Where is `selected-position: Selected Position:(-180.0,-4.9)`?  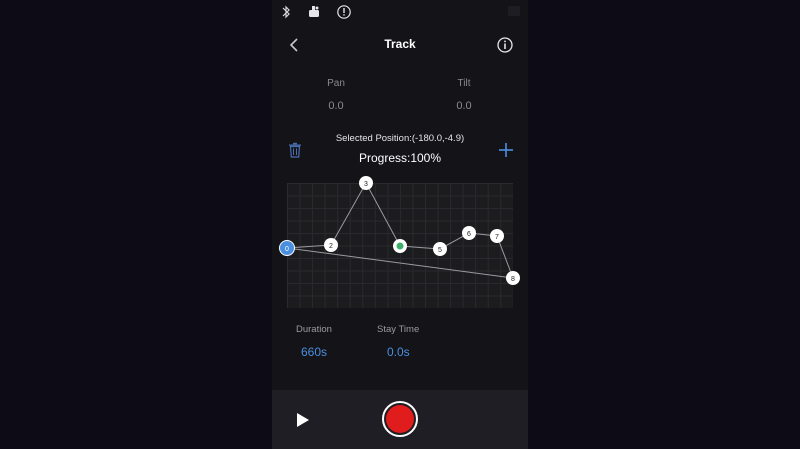
selected-position: Selected Position:(-180.0,-4.9) is located at coordinates (400, 138).